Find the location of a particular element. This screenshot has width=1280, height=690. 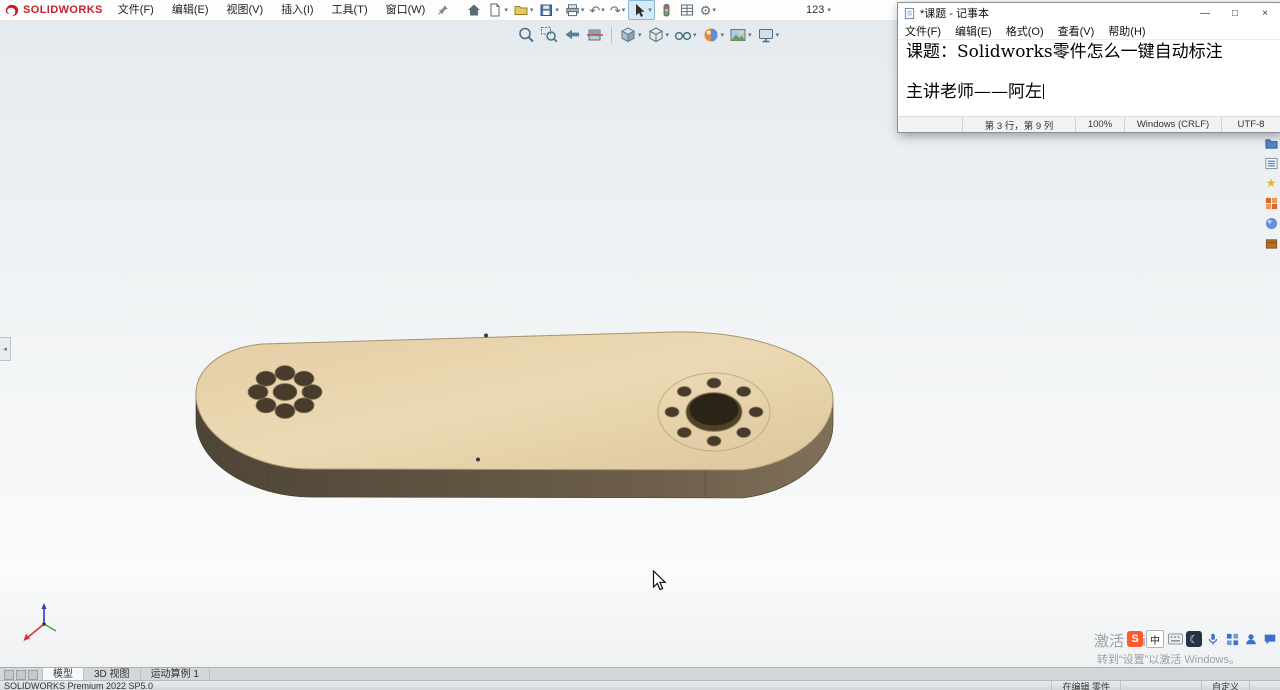

new-document-icon is located at coordinates (495, 10).